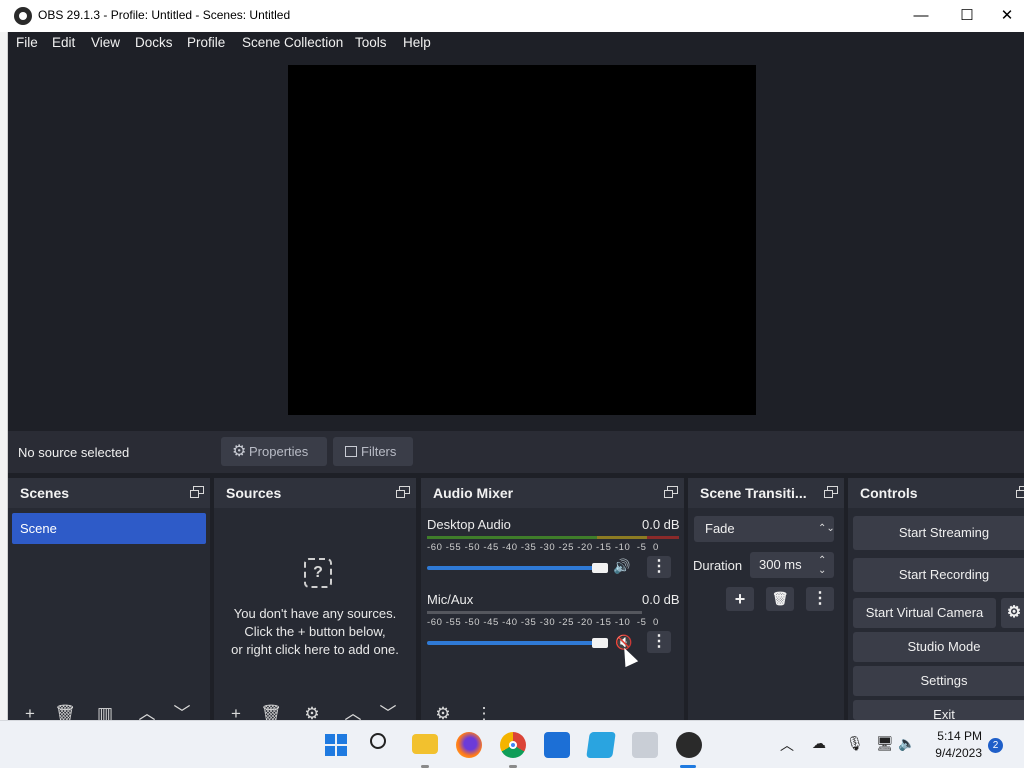 This screenshot has width=1024, height=768. I want to click on duration-label: Duration, so click(718, 565).